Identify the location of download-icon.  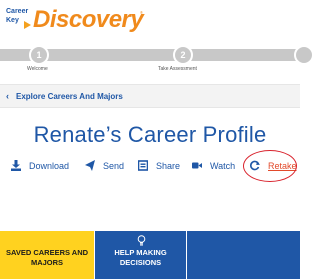
(16, 165).